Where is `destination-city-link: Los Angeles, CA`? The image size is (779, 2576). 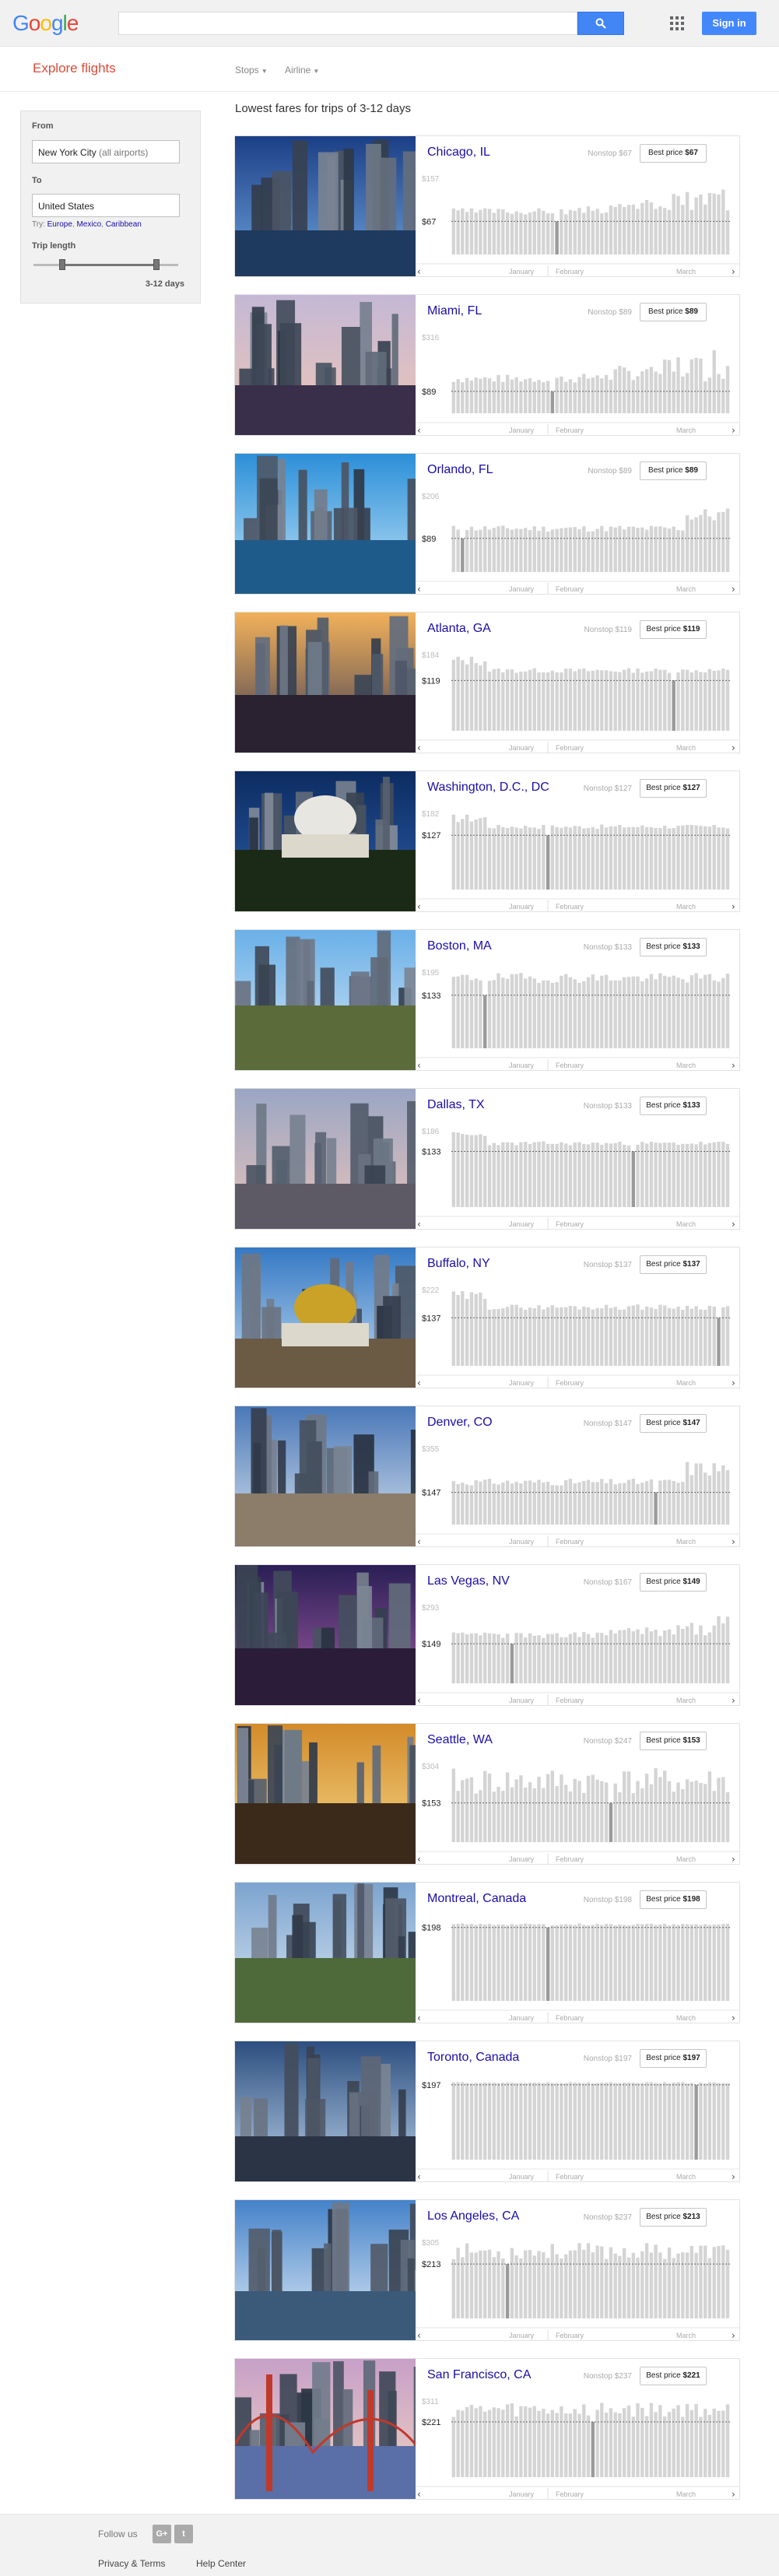
destination-city-link: Los Angeles, CA is located at coordinates (473, 2216).